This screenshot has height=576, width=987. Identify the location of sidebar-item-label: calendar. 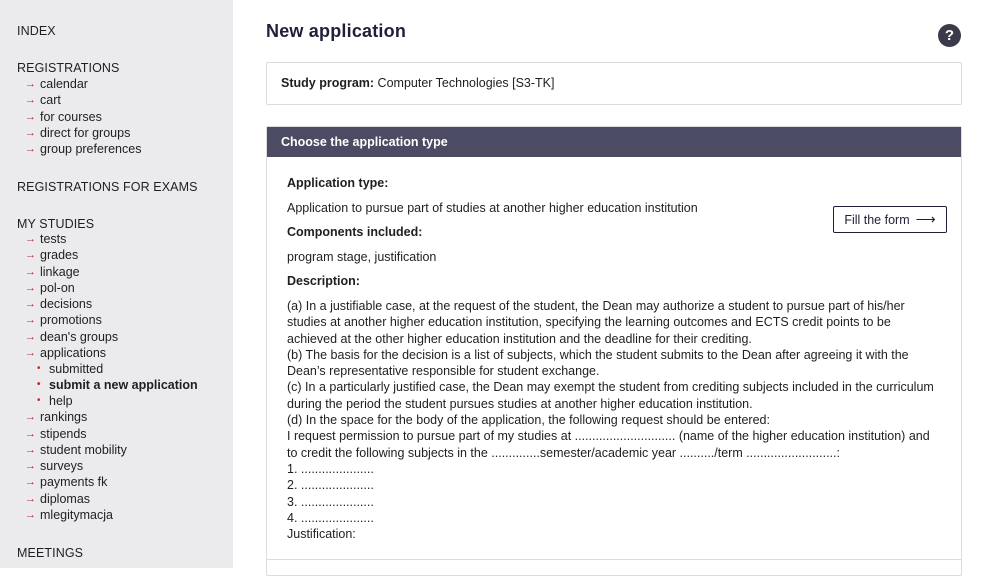
(64, 84).